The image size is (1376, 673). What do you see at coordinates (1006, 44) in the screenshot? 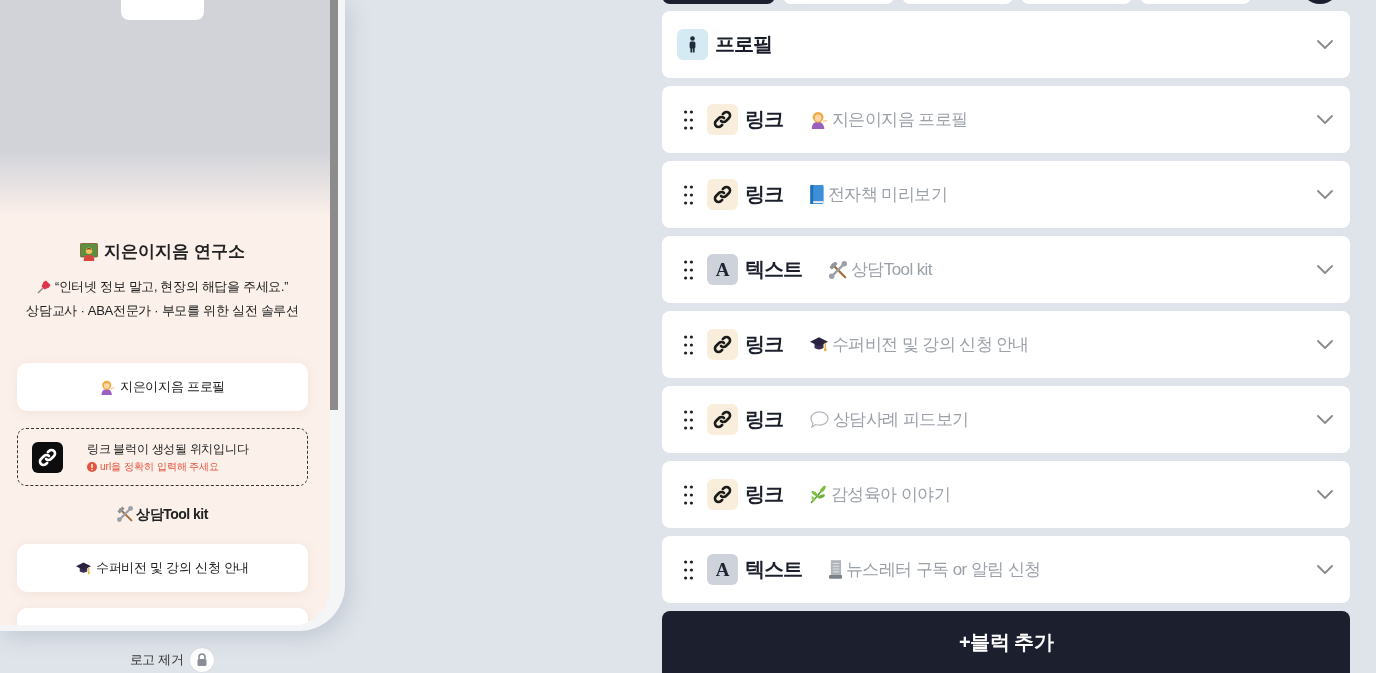
I see `profile-block: 프로필` at bounding box center [1006, 44].